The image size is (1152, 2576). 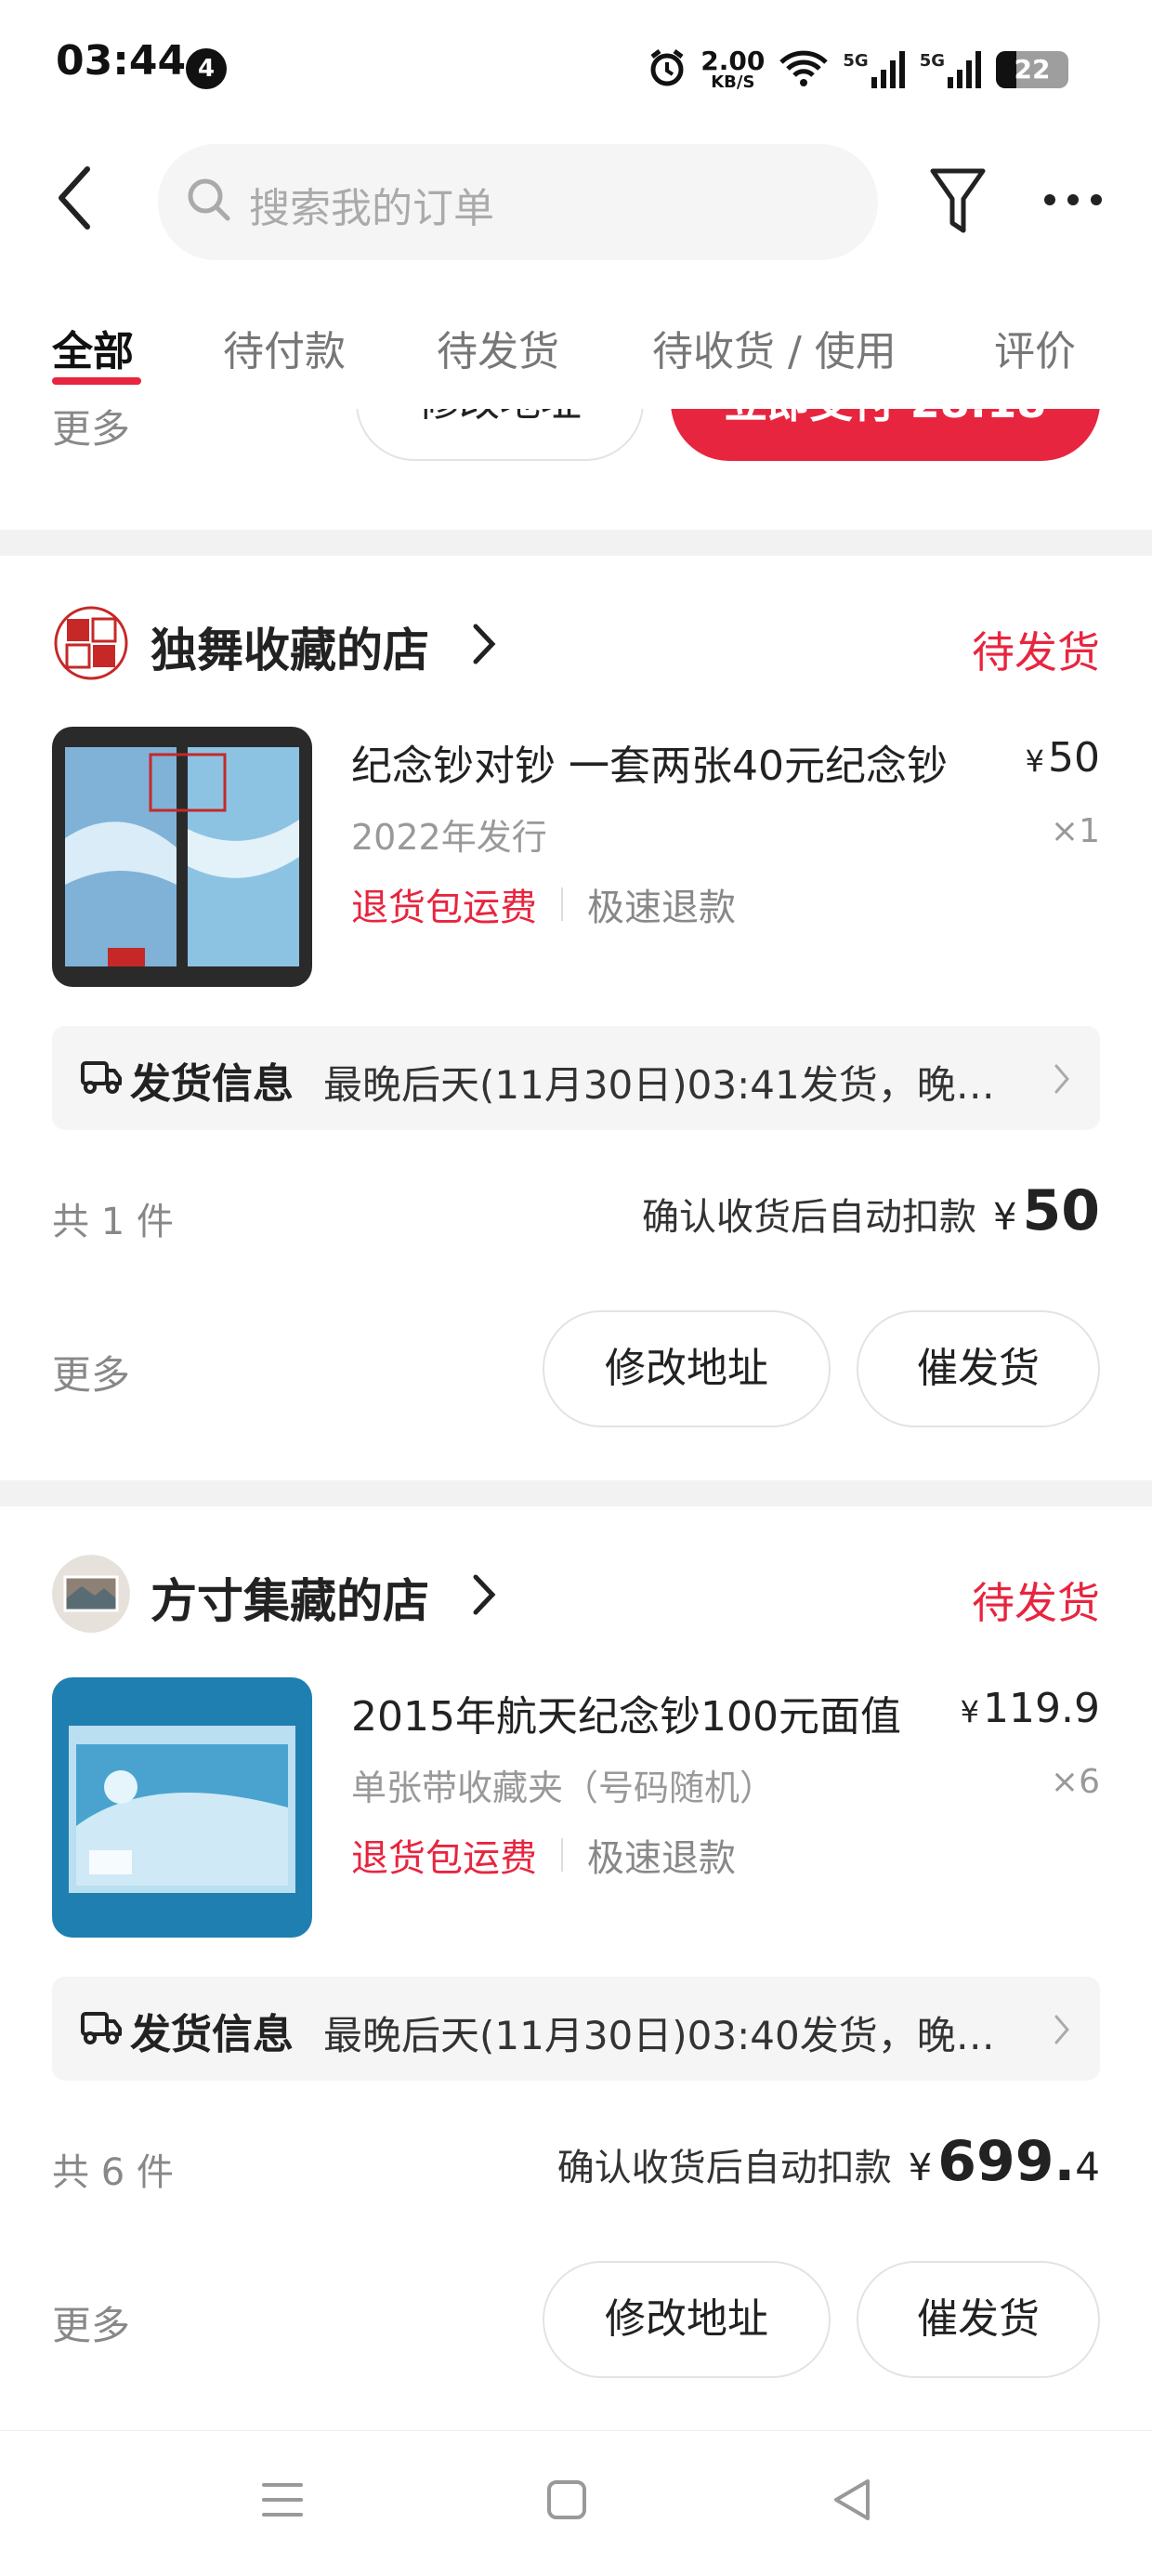 What do you see at coordinates (113, 1222) in the screenshot?
I see `item-count: 共 1 件` at bounding box center [113, 1222].